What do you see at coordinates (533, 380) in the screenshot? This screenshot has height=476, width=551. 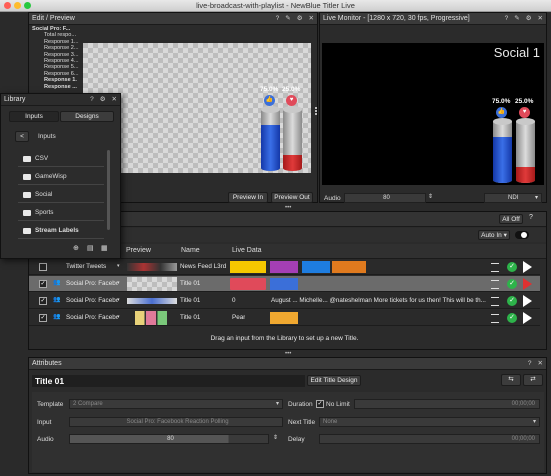 I see `swap-out-button: ⇄` at bounding box center [533, 380].